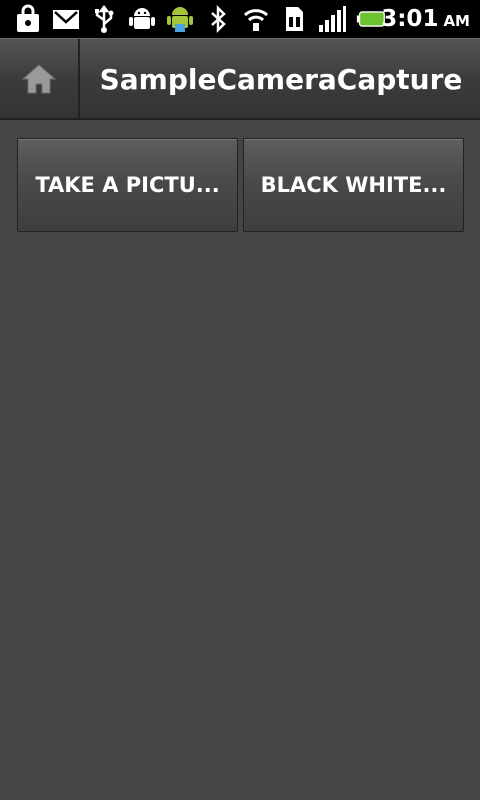  What do you see at coordinates (66, 19) in the screenshot?
I see `gmail-icon` at bounding box center [66, 19].